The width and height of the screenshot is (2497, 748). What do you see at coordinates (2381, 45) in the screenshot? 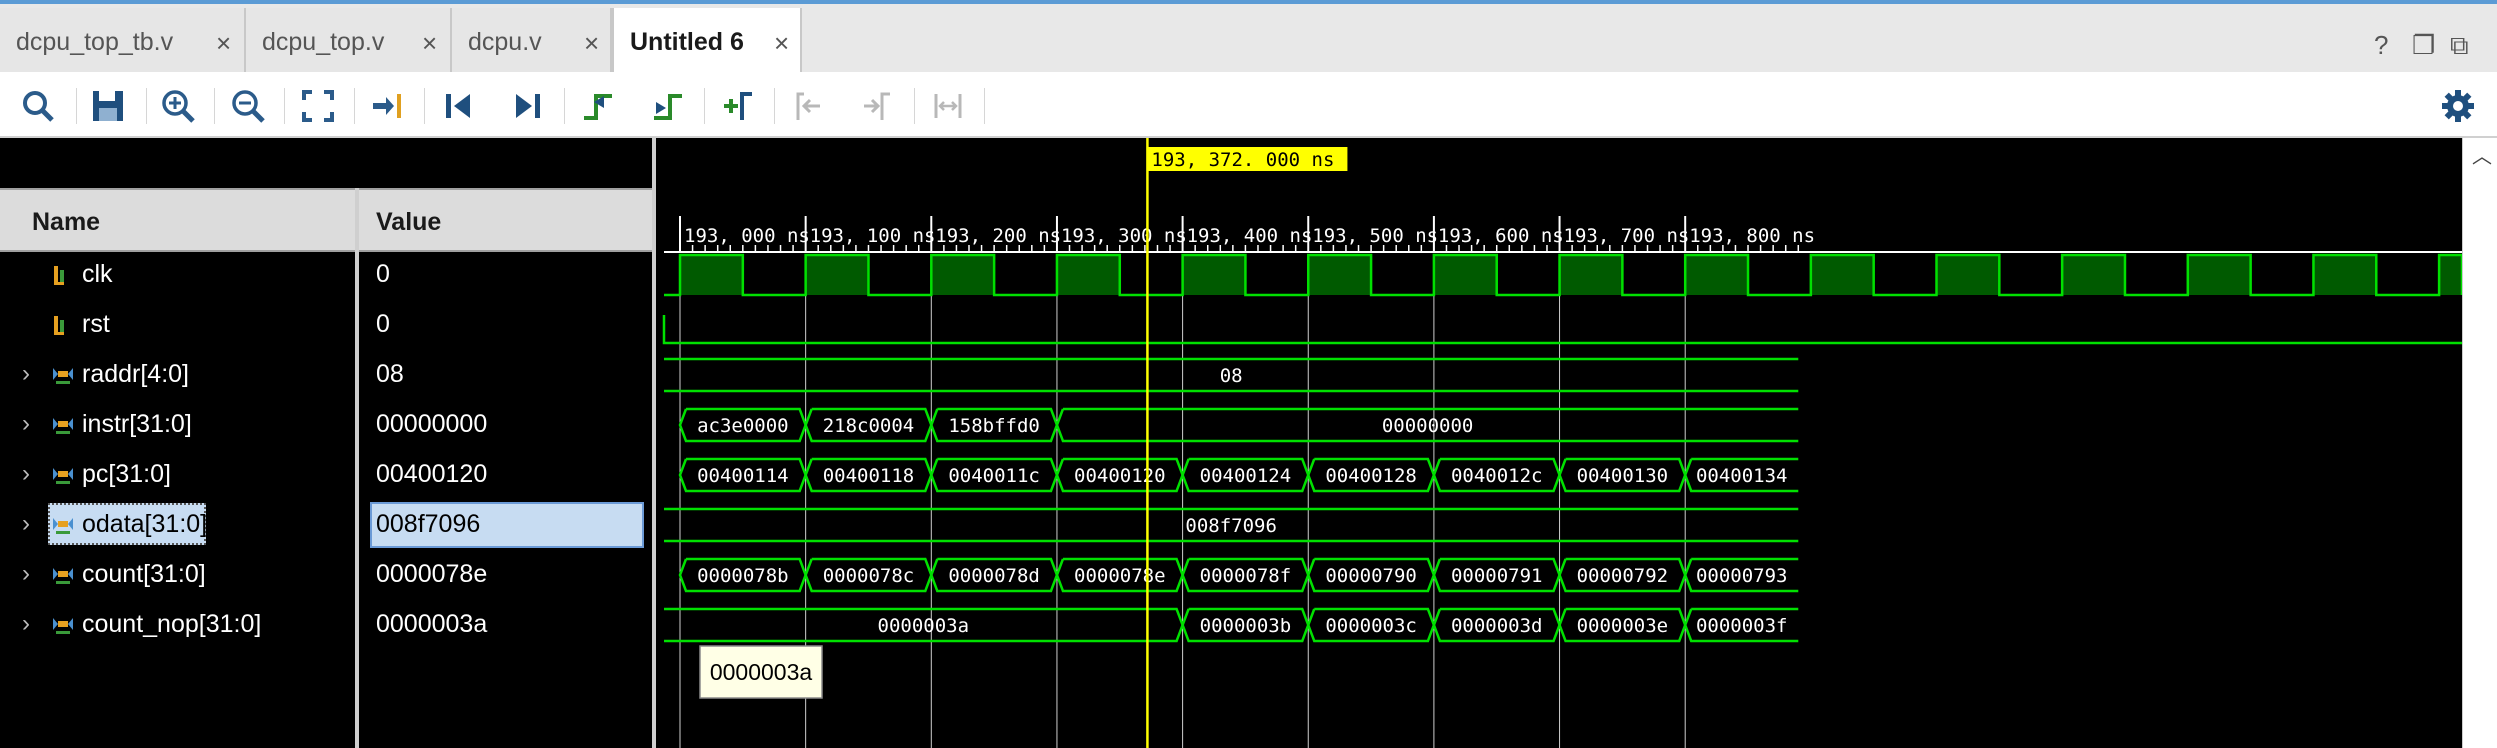
I see `help-icon: ?` at bounding box center [2381, 45].